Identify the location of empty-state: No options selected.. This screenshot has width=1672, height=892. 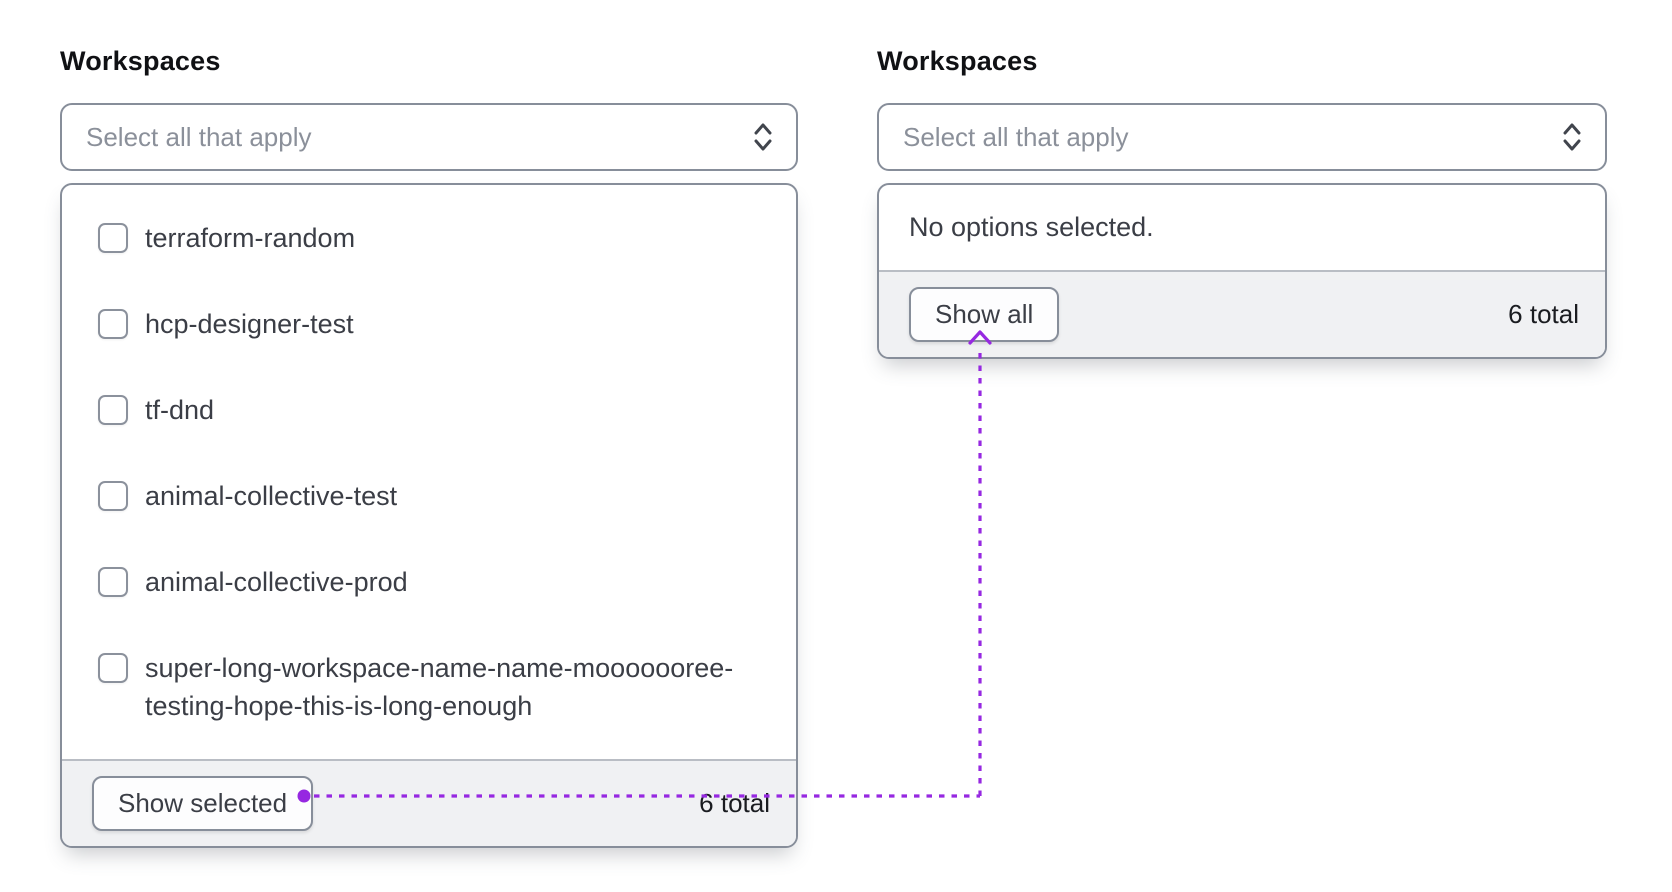
(1242, 227).